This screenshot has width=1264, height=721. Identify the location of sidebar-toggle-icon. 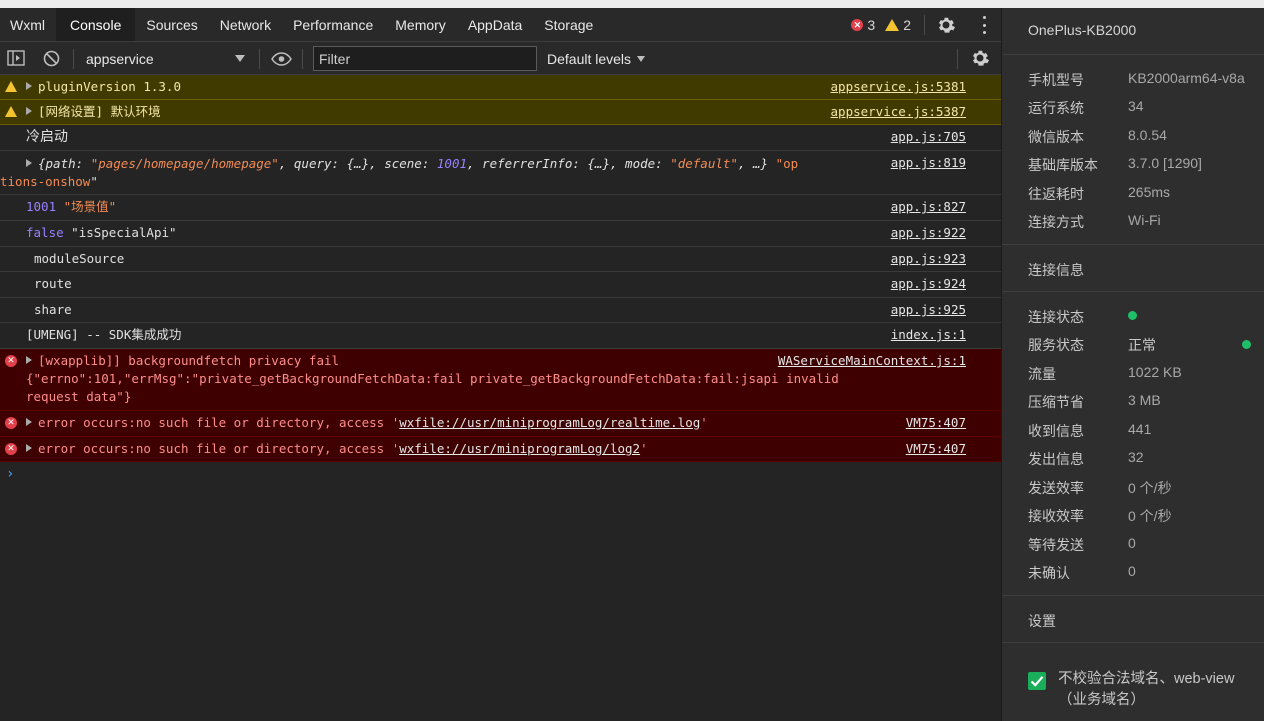
(16, 60).